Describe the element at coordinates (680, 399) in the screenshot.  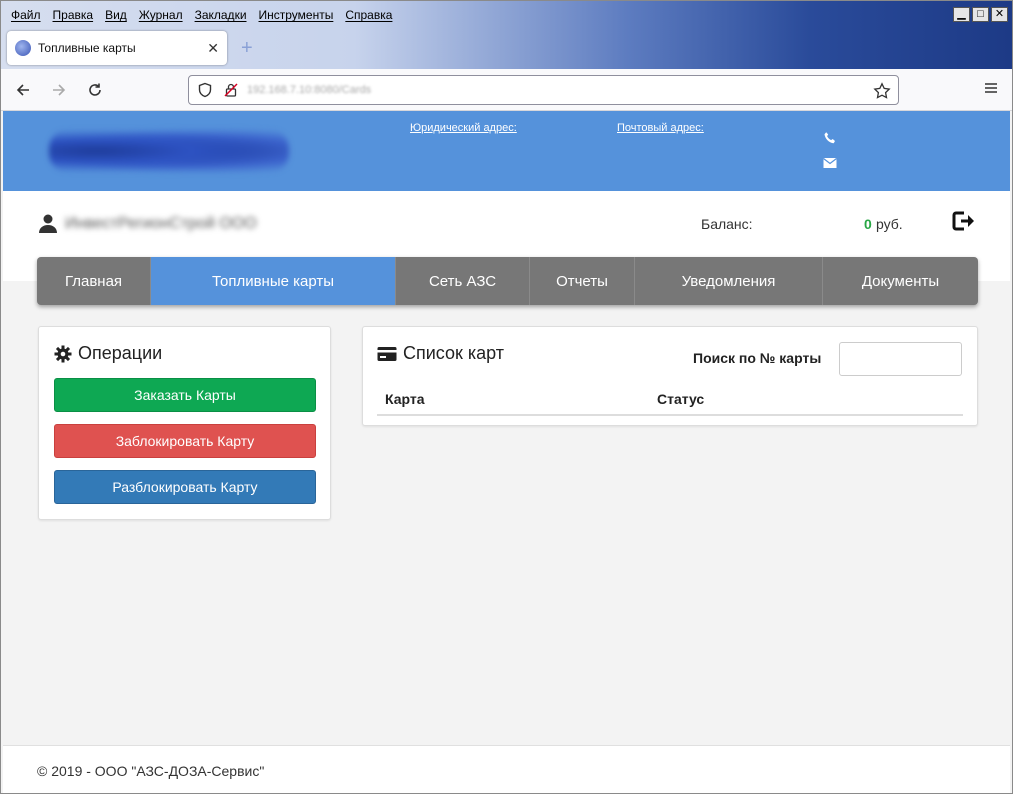
I see `column-status: Статус` at that location.